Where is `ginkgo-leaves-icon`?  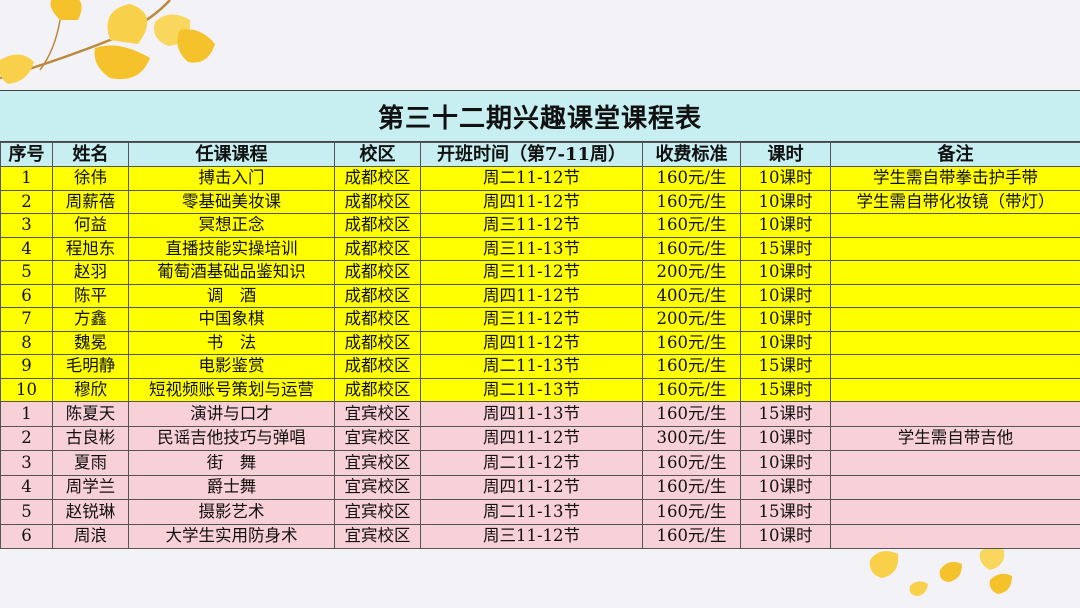 ginkgo-leaves-icon is located at coordinates (940, 571).